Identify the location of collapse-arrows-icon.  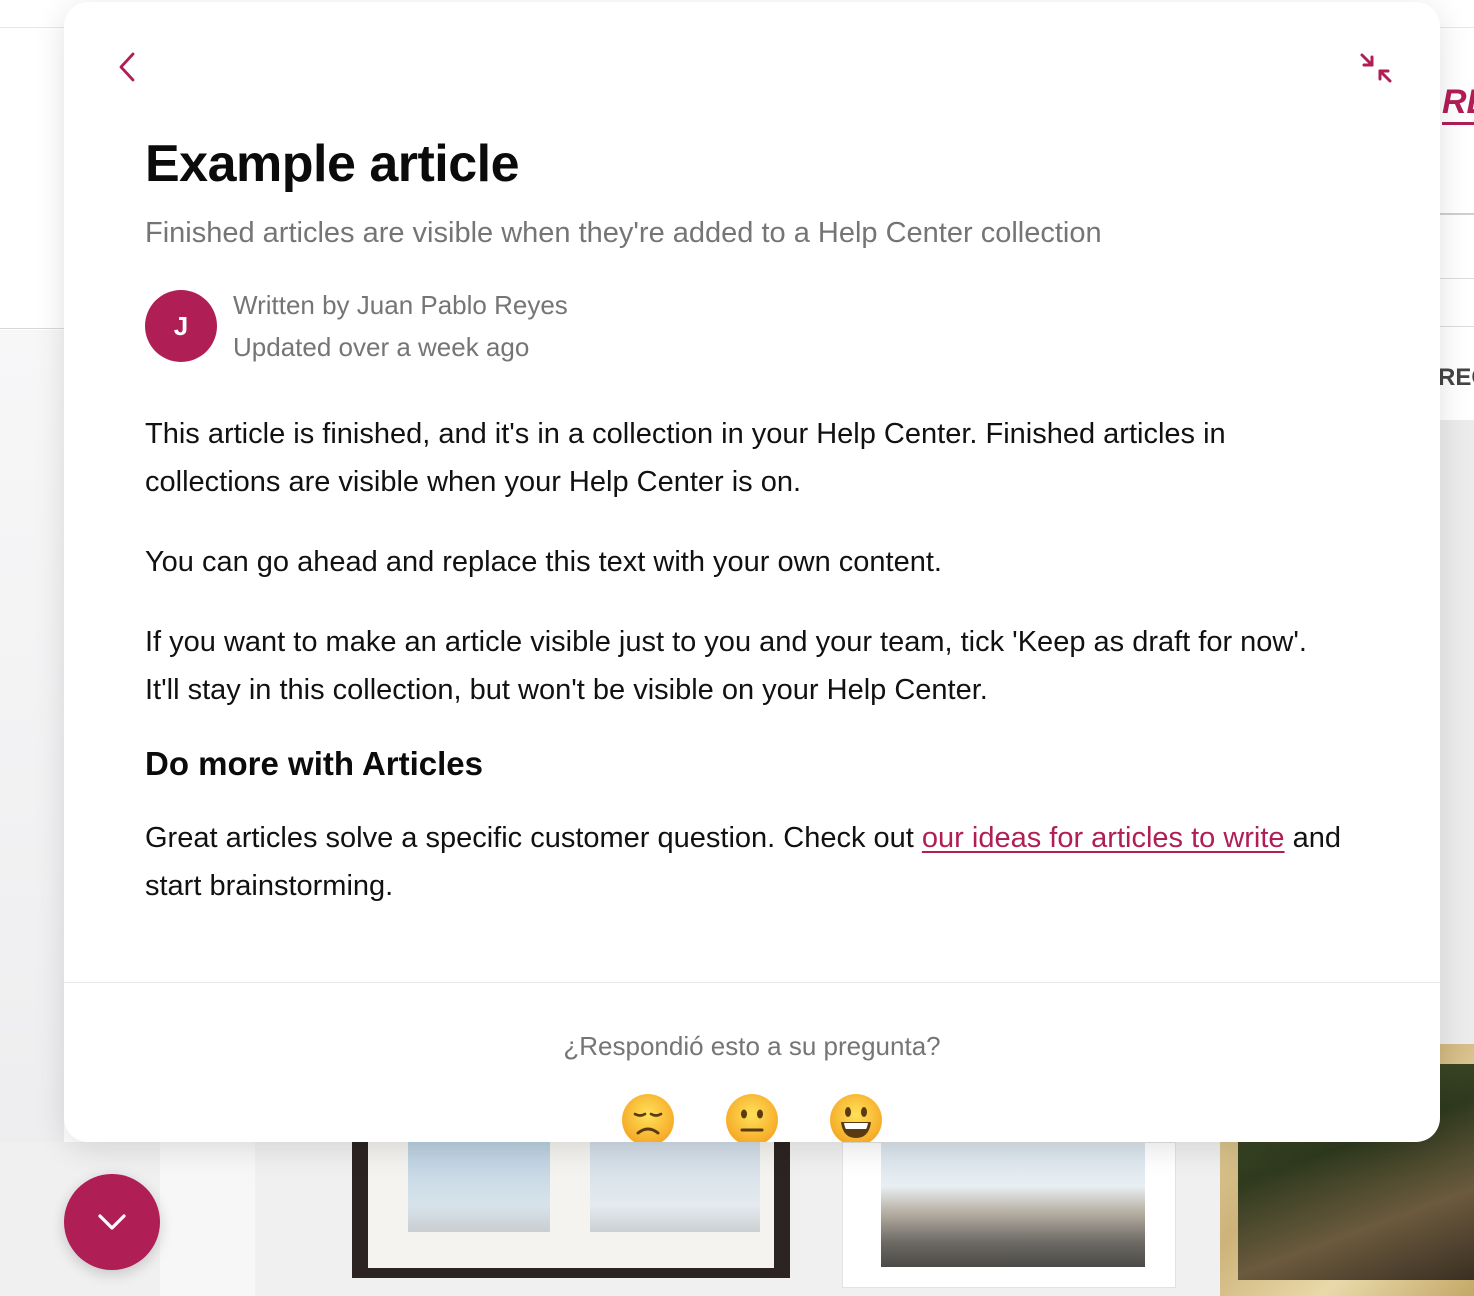
(1376, 68).